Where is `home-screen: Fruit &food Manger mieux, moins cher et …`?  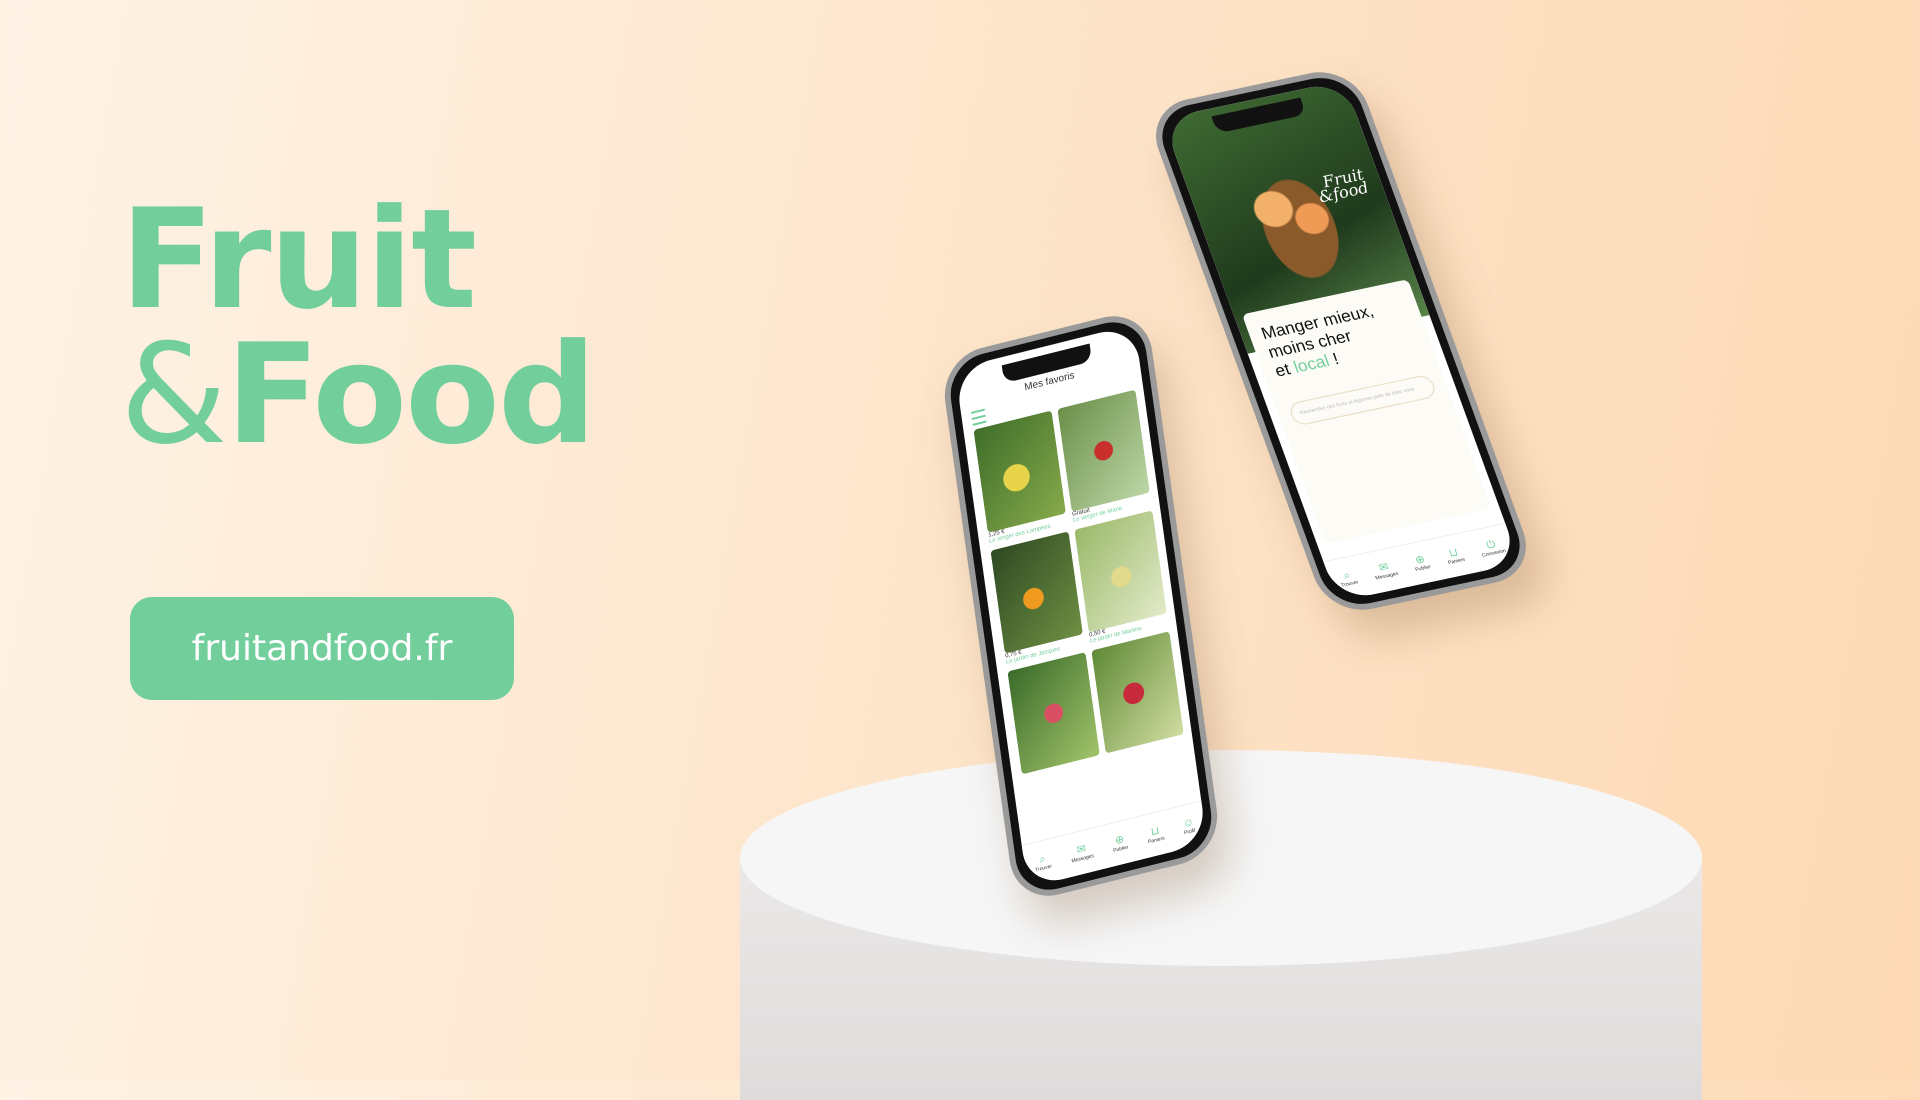
home-screen: Fruit &food Manger mieux, moins cher et … is located at coordinates (1341, 341).